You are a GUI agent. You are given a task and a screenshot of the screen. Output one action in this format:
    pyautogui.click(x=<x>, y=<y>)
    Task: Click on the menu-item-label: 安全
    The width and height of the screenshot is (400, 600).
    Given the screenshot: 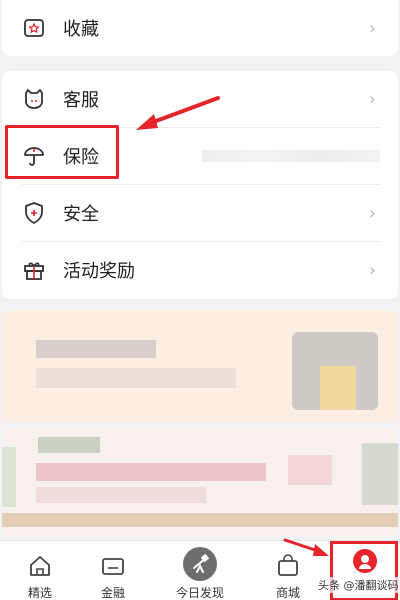 What is the action you would take?
    pyautogui.click(x=81, y=214)
    